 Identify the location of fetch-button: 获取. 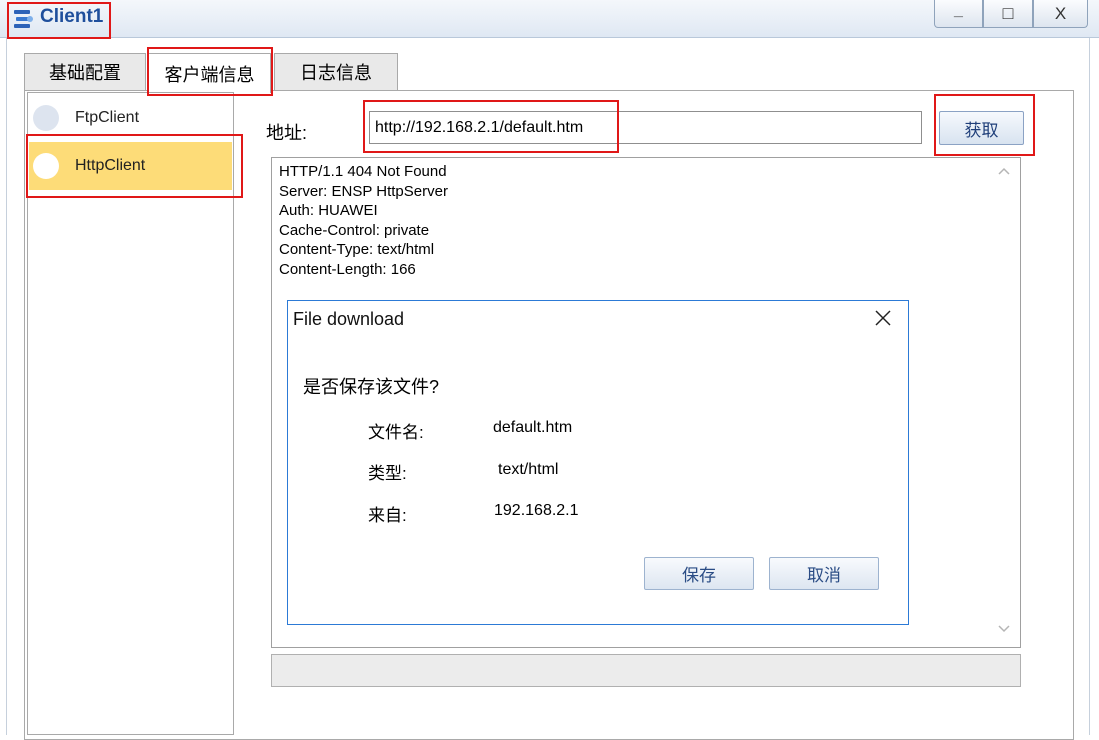
(981, 128).